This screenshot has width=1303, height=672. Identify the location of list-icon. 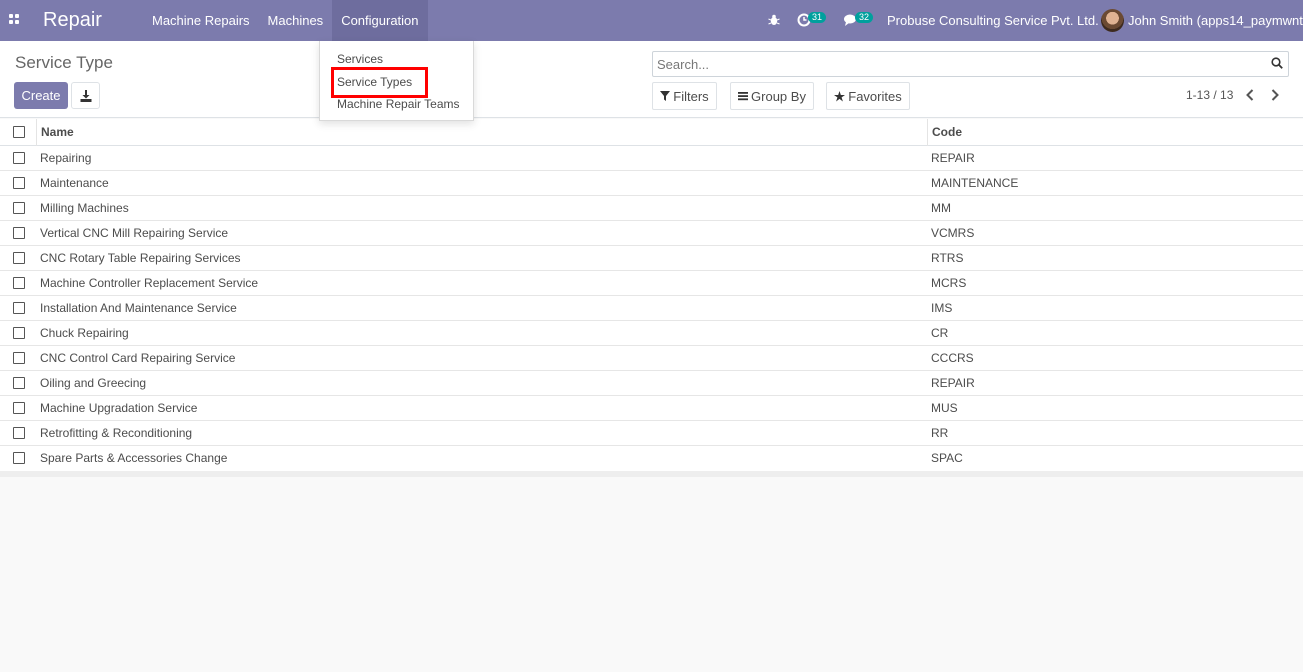
(743, 96).